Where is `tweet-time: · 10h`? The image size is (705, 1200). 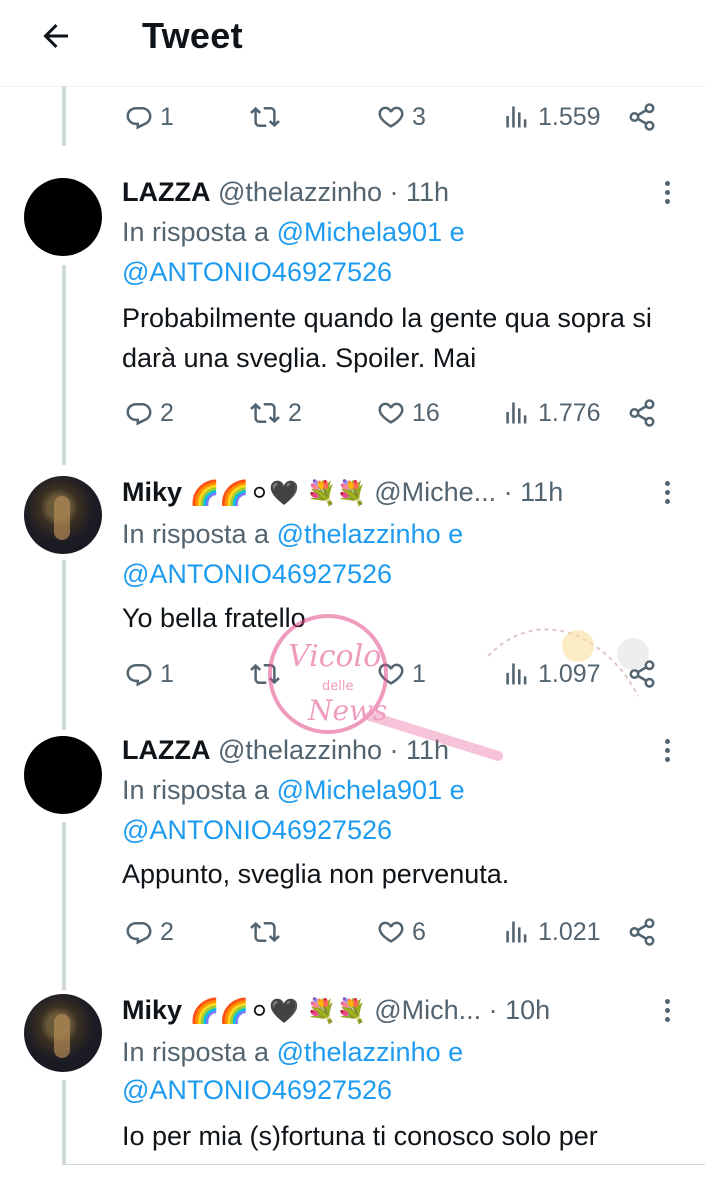
tweet-time: · 10h is located at coordinates (519, 1010).